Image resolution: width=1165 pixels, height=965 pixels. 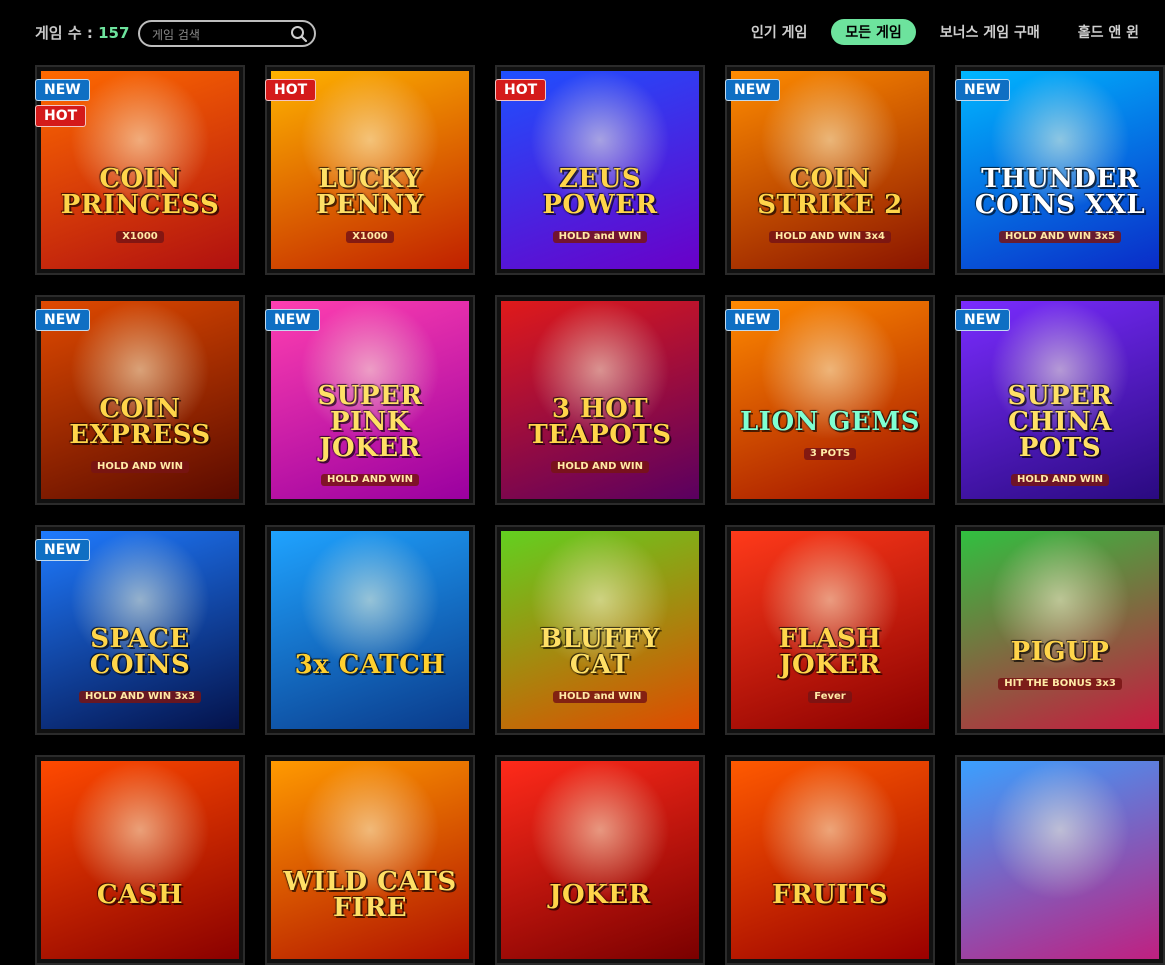 I want to click on game-thumbnail: CASH, so click(x=140, y=860).